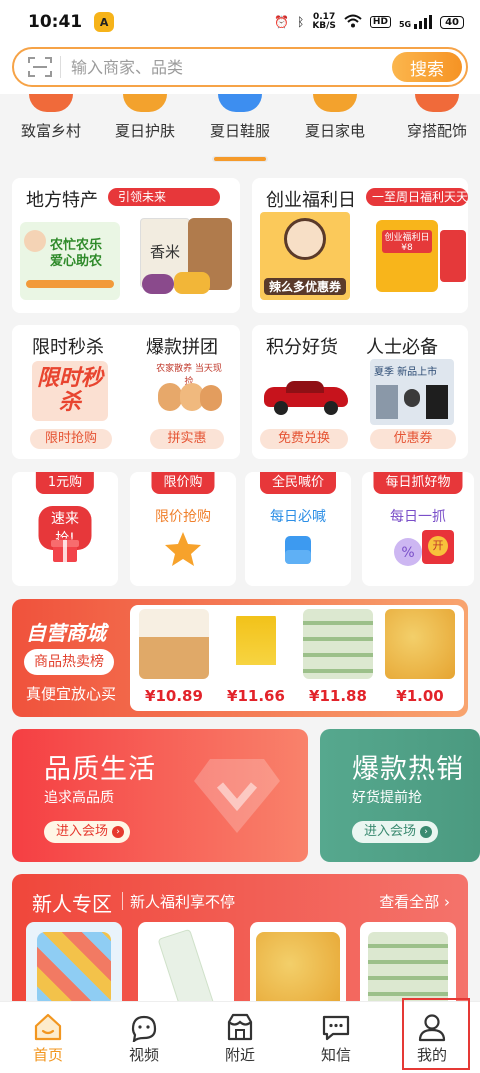  What do you see at coordinates (126, 245) in the screenshot?
I see `card-local-specialty: 地方特产 引领未来 农忙农乐 爱心助农 香米` at bounding box center [126, 245].